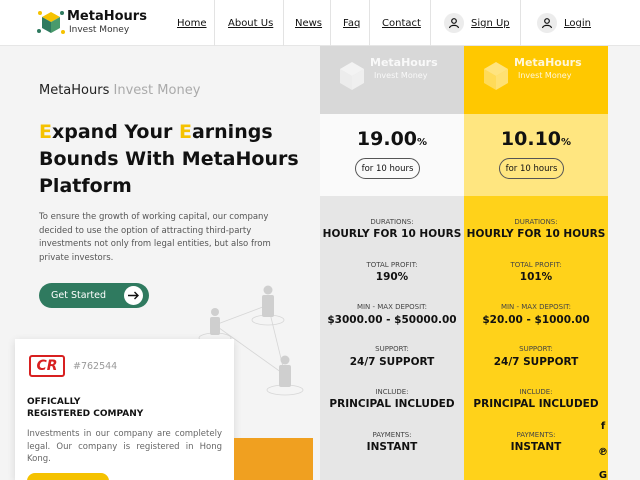  I want to click on promo-image-block, so click(273, 459).